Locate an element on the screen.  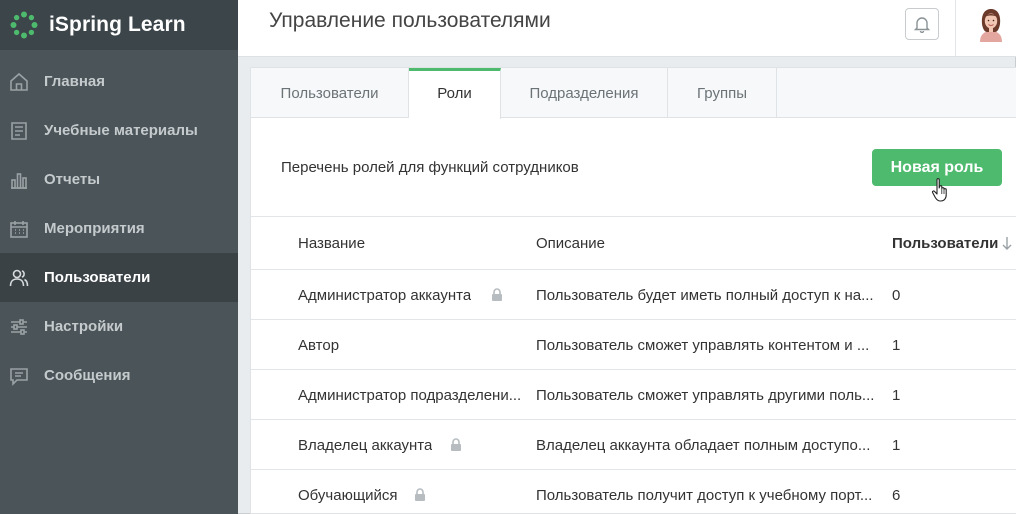
home-icon is located at coordinates (19, 82).